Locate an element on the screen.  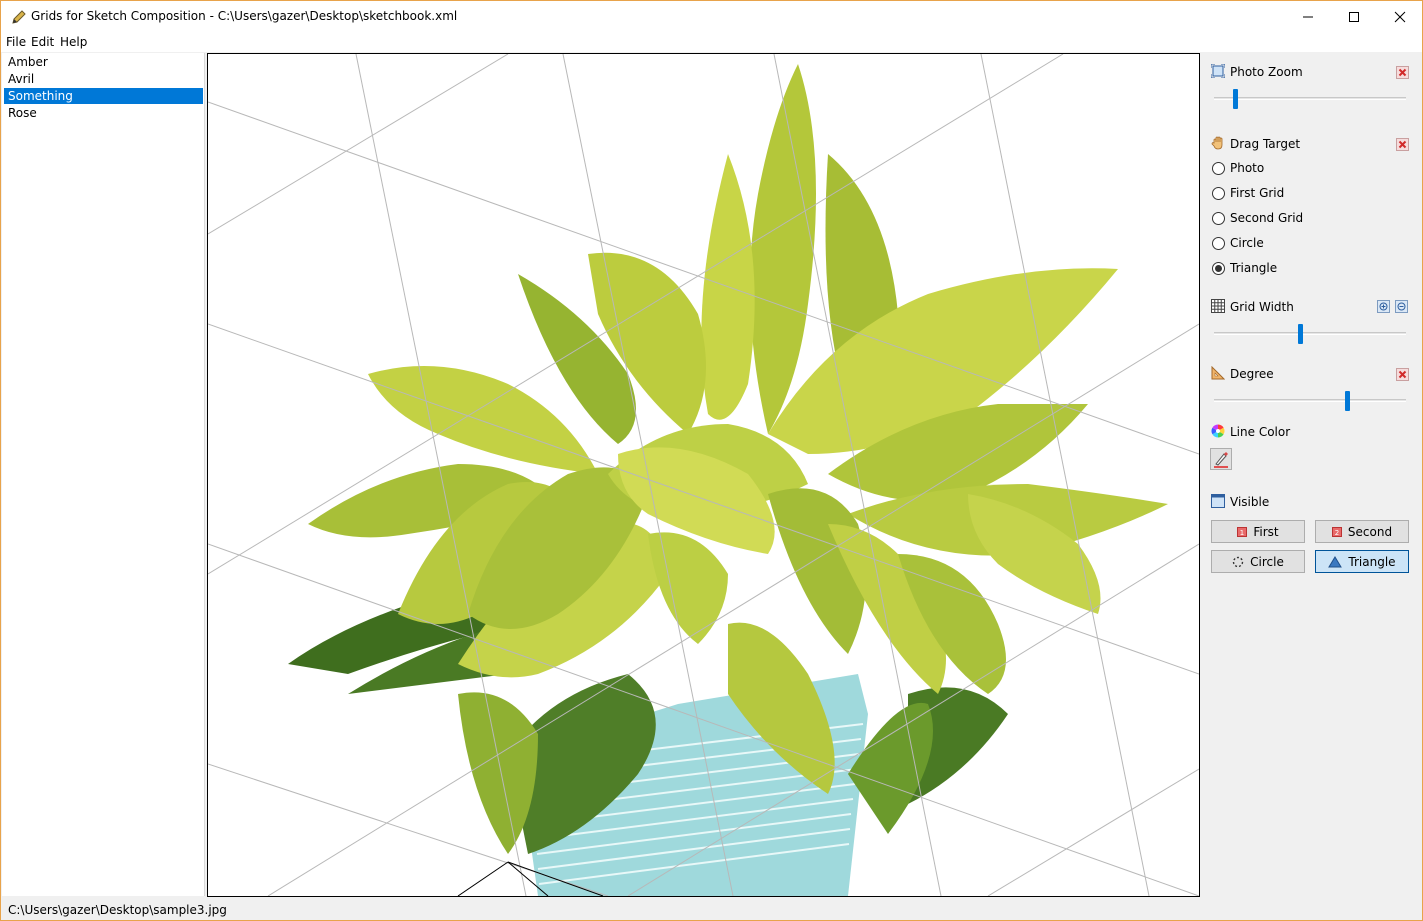
color-wheel-icon is located at coordinates (1218, 431).